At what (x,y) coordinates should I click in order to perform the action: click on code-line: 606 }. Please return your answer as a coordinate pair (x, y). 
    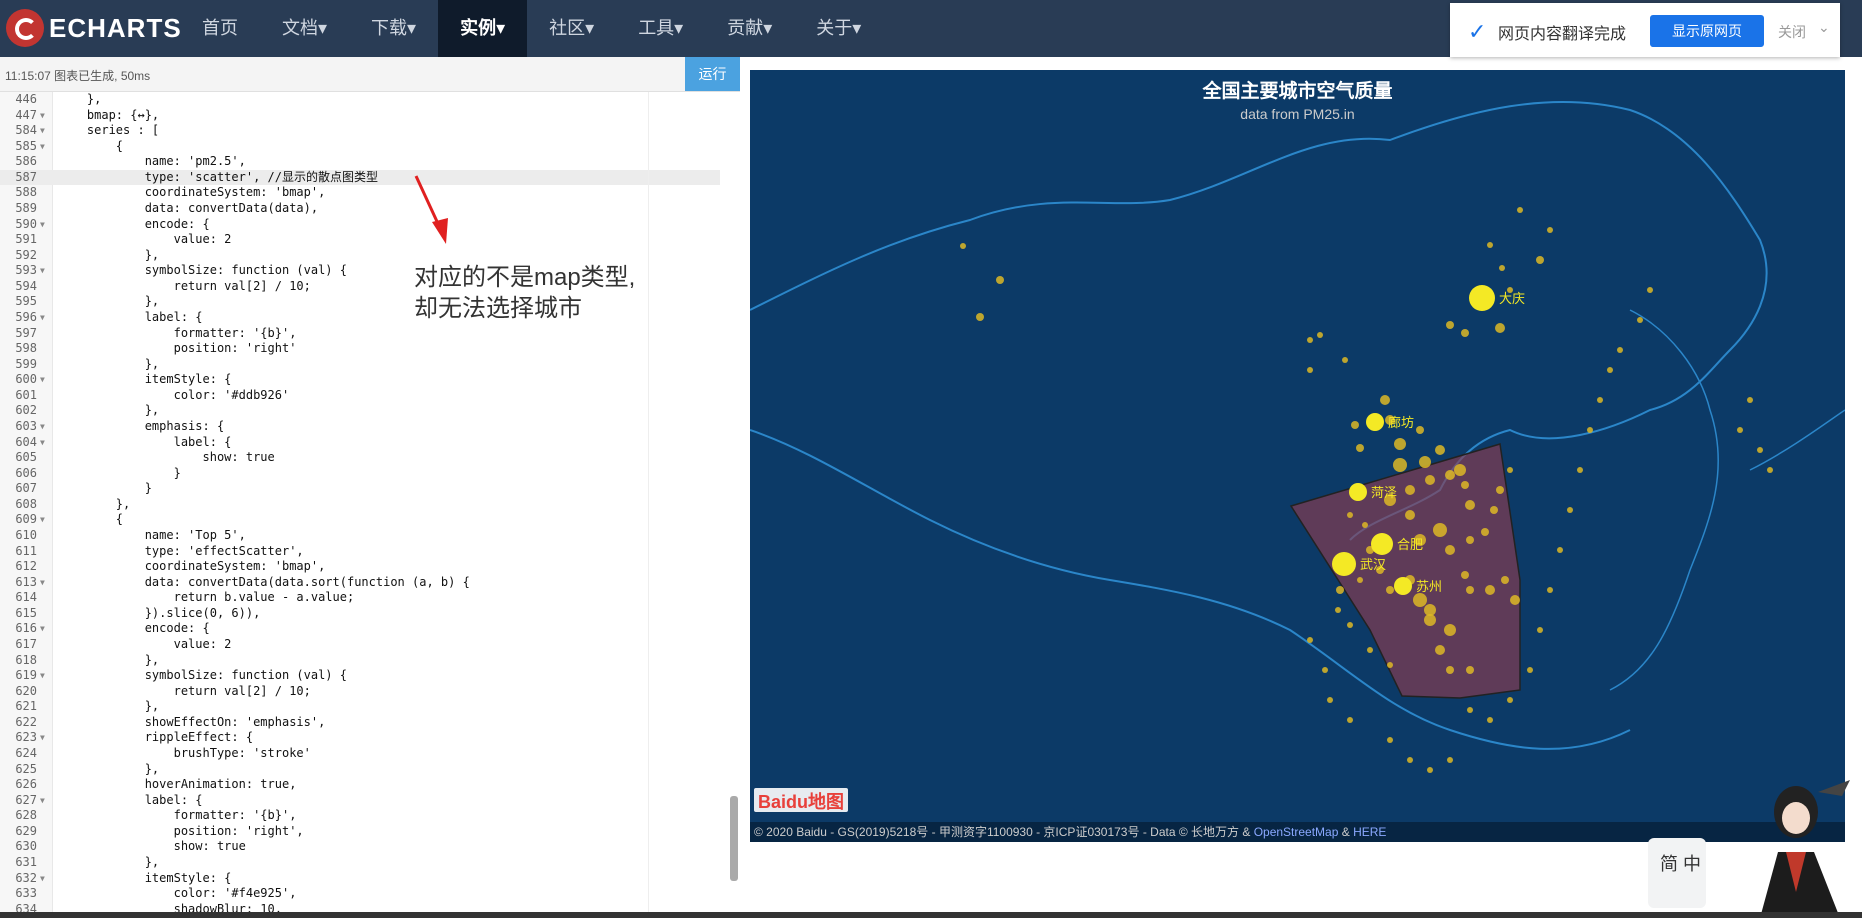
    Looking at the image, I should click on (360, 474).